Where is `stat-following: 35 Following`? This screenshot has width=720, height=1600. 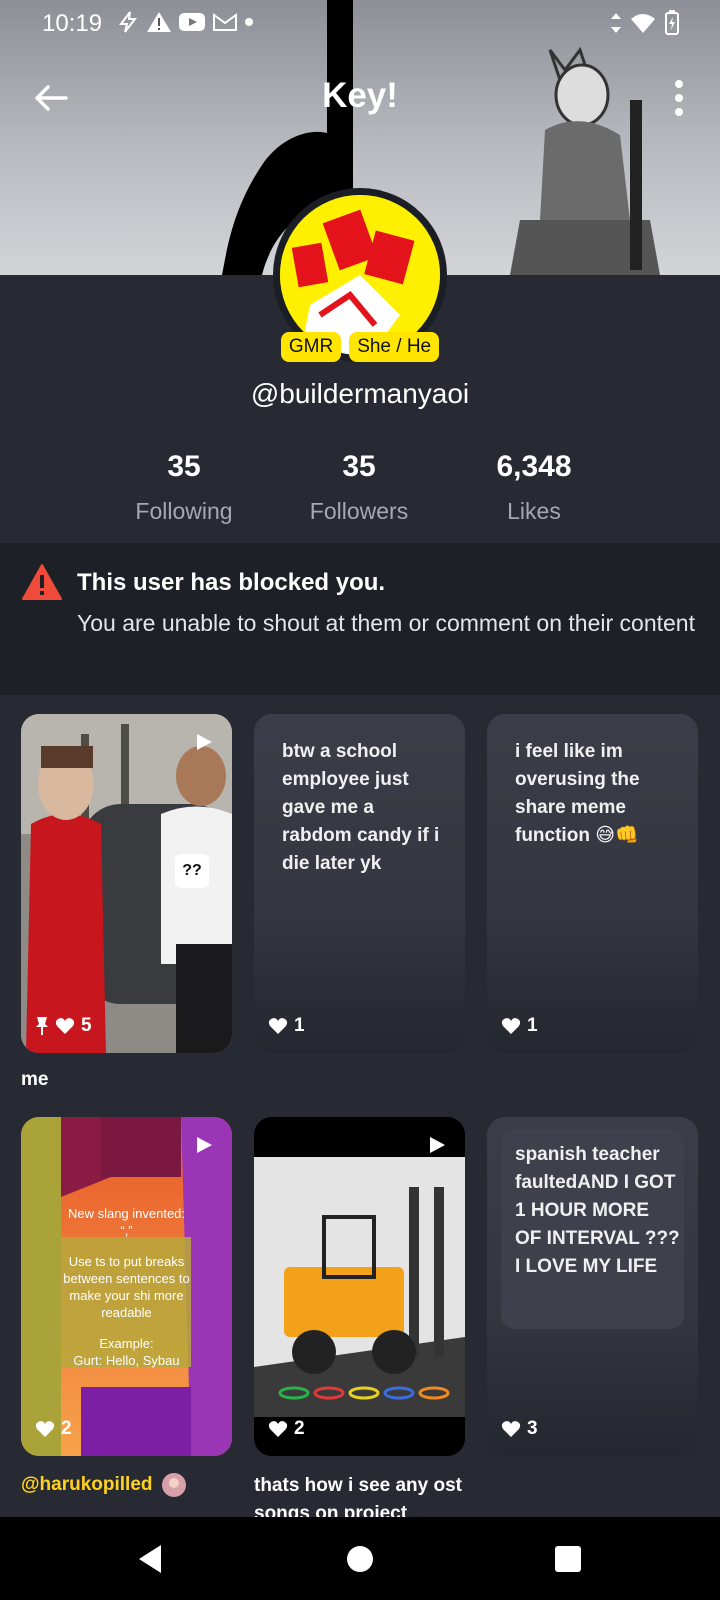
stat-following: 35 Following is located at coordinates (184, 487).